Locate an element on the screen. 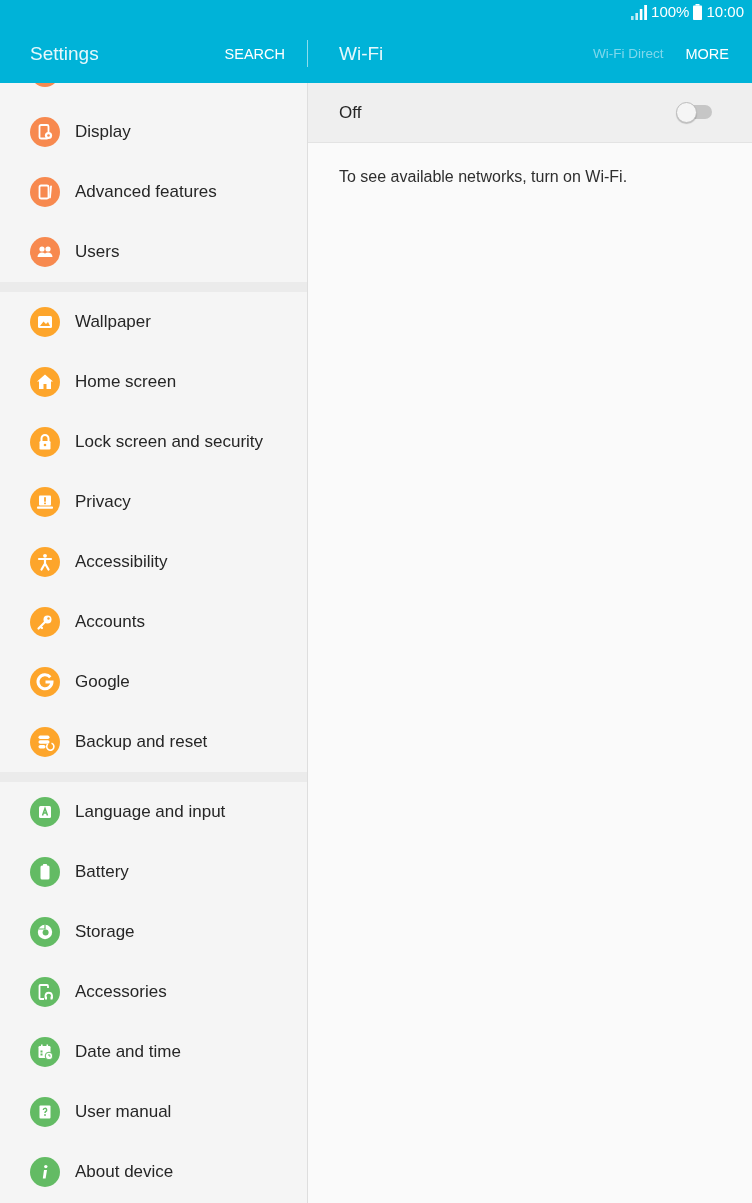  info-message: To see available networks, turn on Wi-Fi. is located at coordinates (483, 177).